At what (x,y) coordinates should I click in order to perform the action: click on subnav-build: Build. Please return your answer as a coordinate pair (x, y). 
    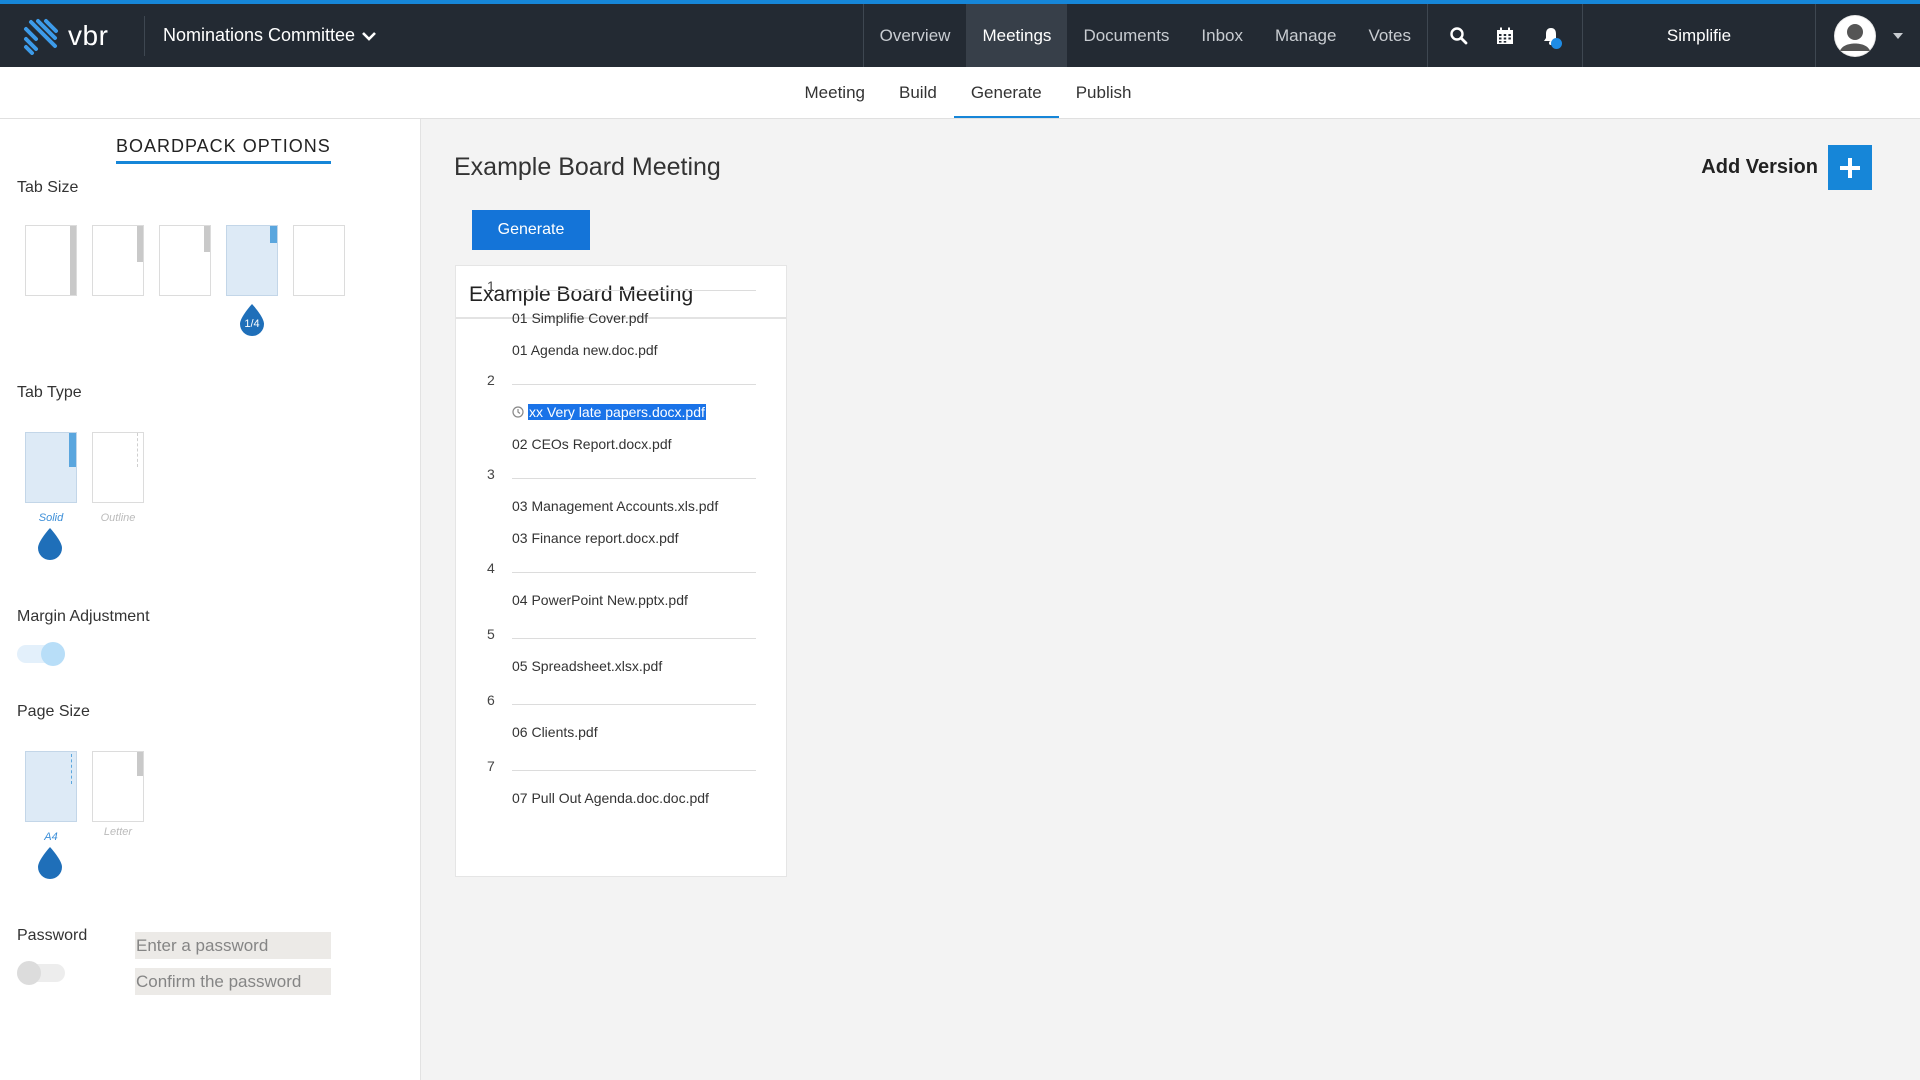
    Looking at the image, I should click on (918, 92).